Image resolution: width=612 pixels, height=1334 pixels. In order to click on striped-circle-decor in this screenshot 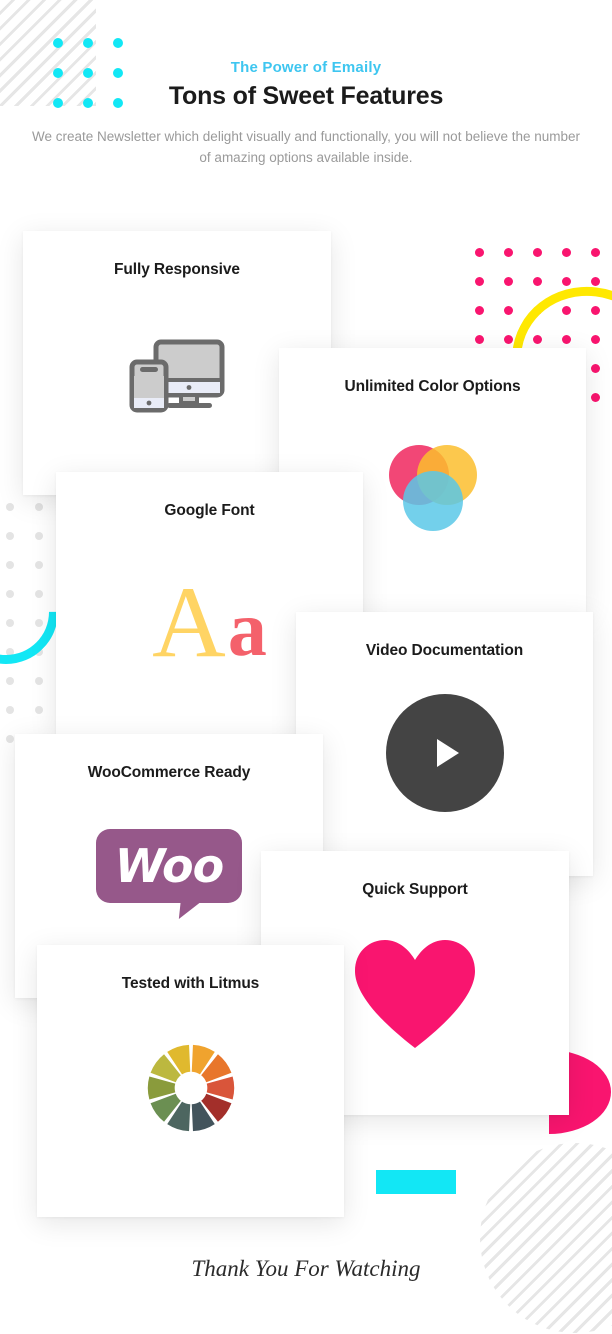, I will do `click(546, 1238)`.